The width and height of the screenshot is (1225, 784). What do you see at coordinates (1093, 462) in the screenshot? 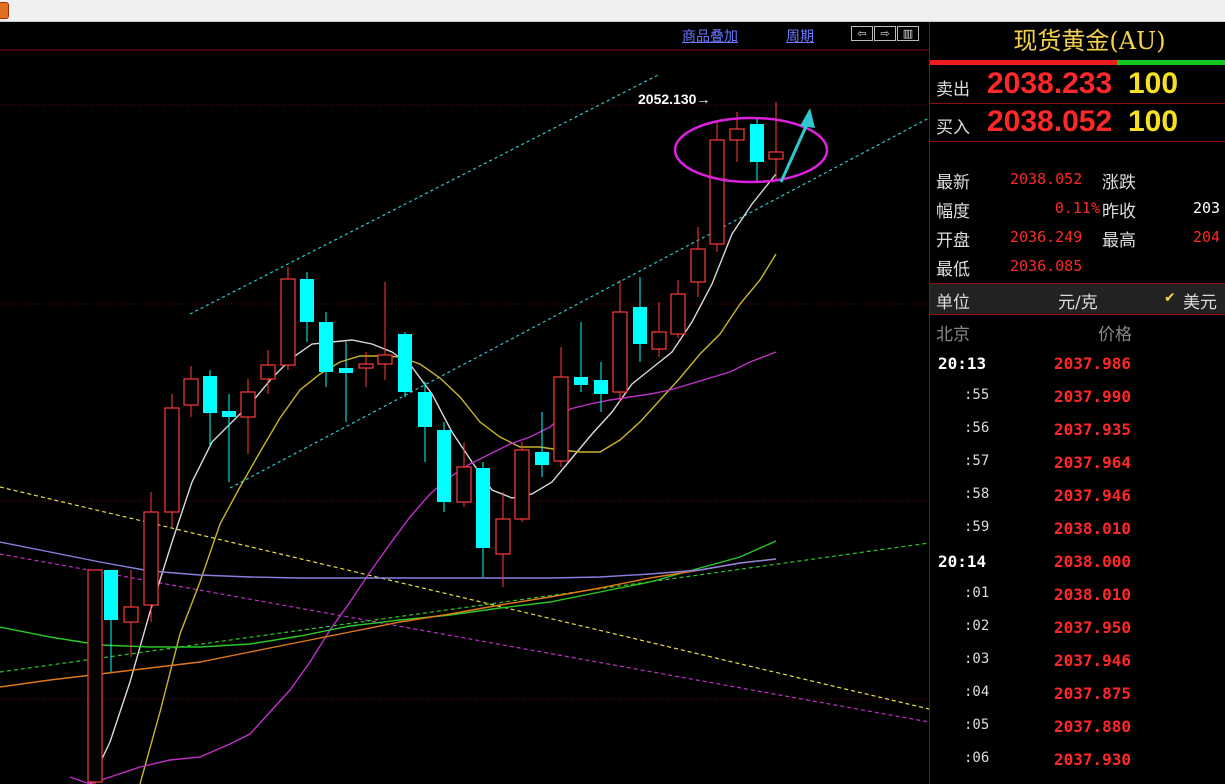
I see `tick-price: 2037.964` at bounding box center [1093, 462].